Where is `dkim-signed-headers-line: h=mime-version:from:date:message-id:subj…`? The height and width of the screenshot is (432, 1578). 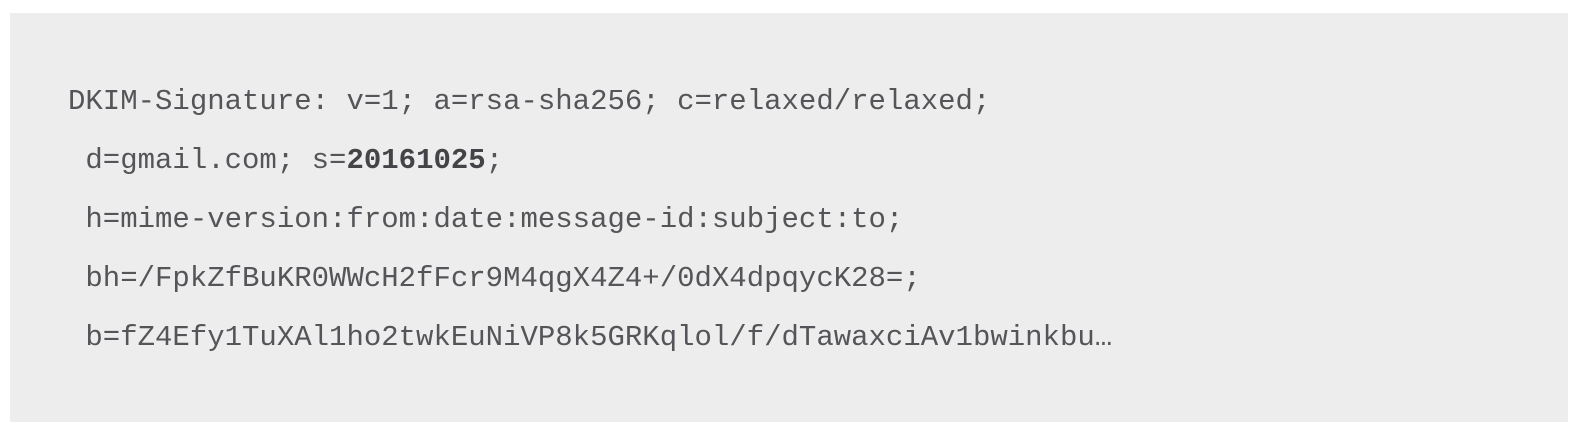
dkim-signed-headers-line: h=mime-version:from:date:message-id:subj… is located at coordinates (486, 219).